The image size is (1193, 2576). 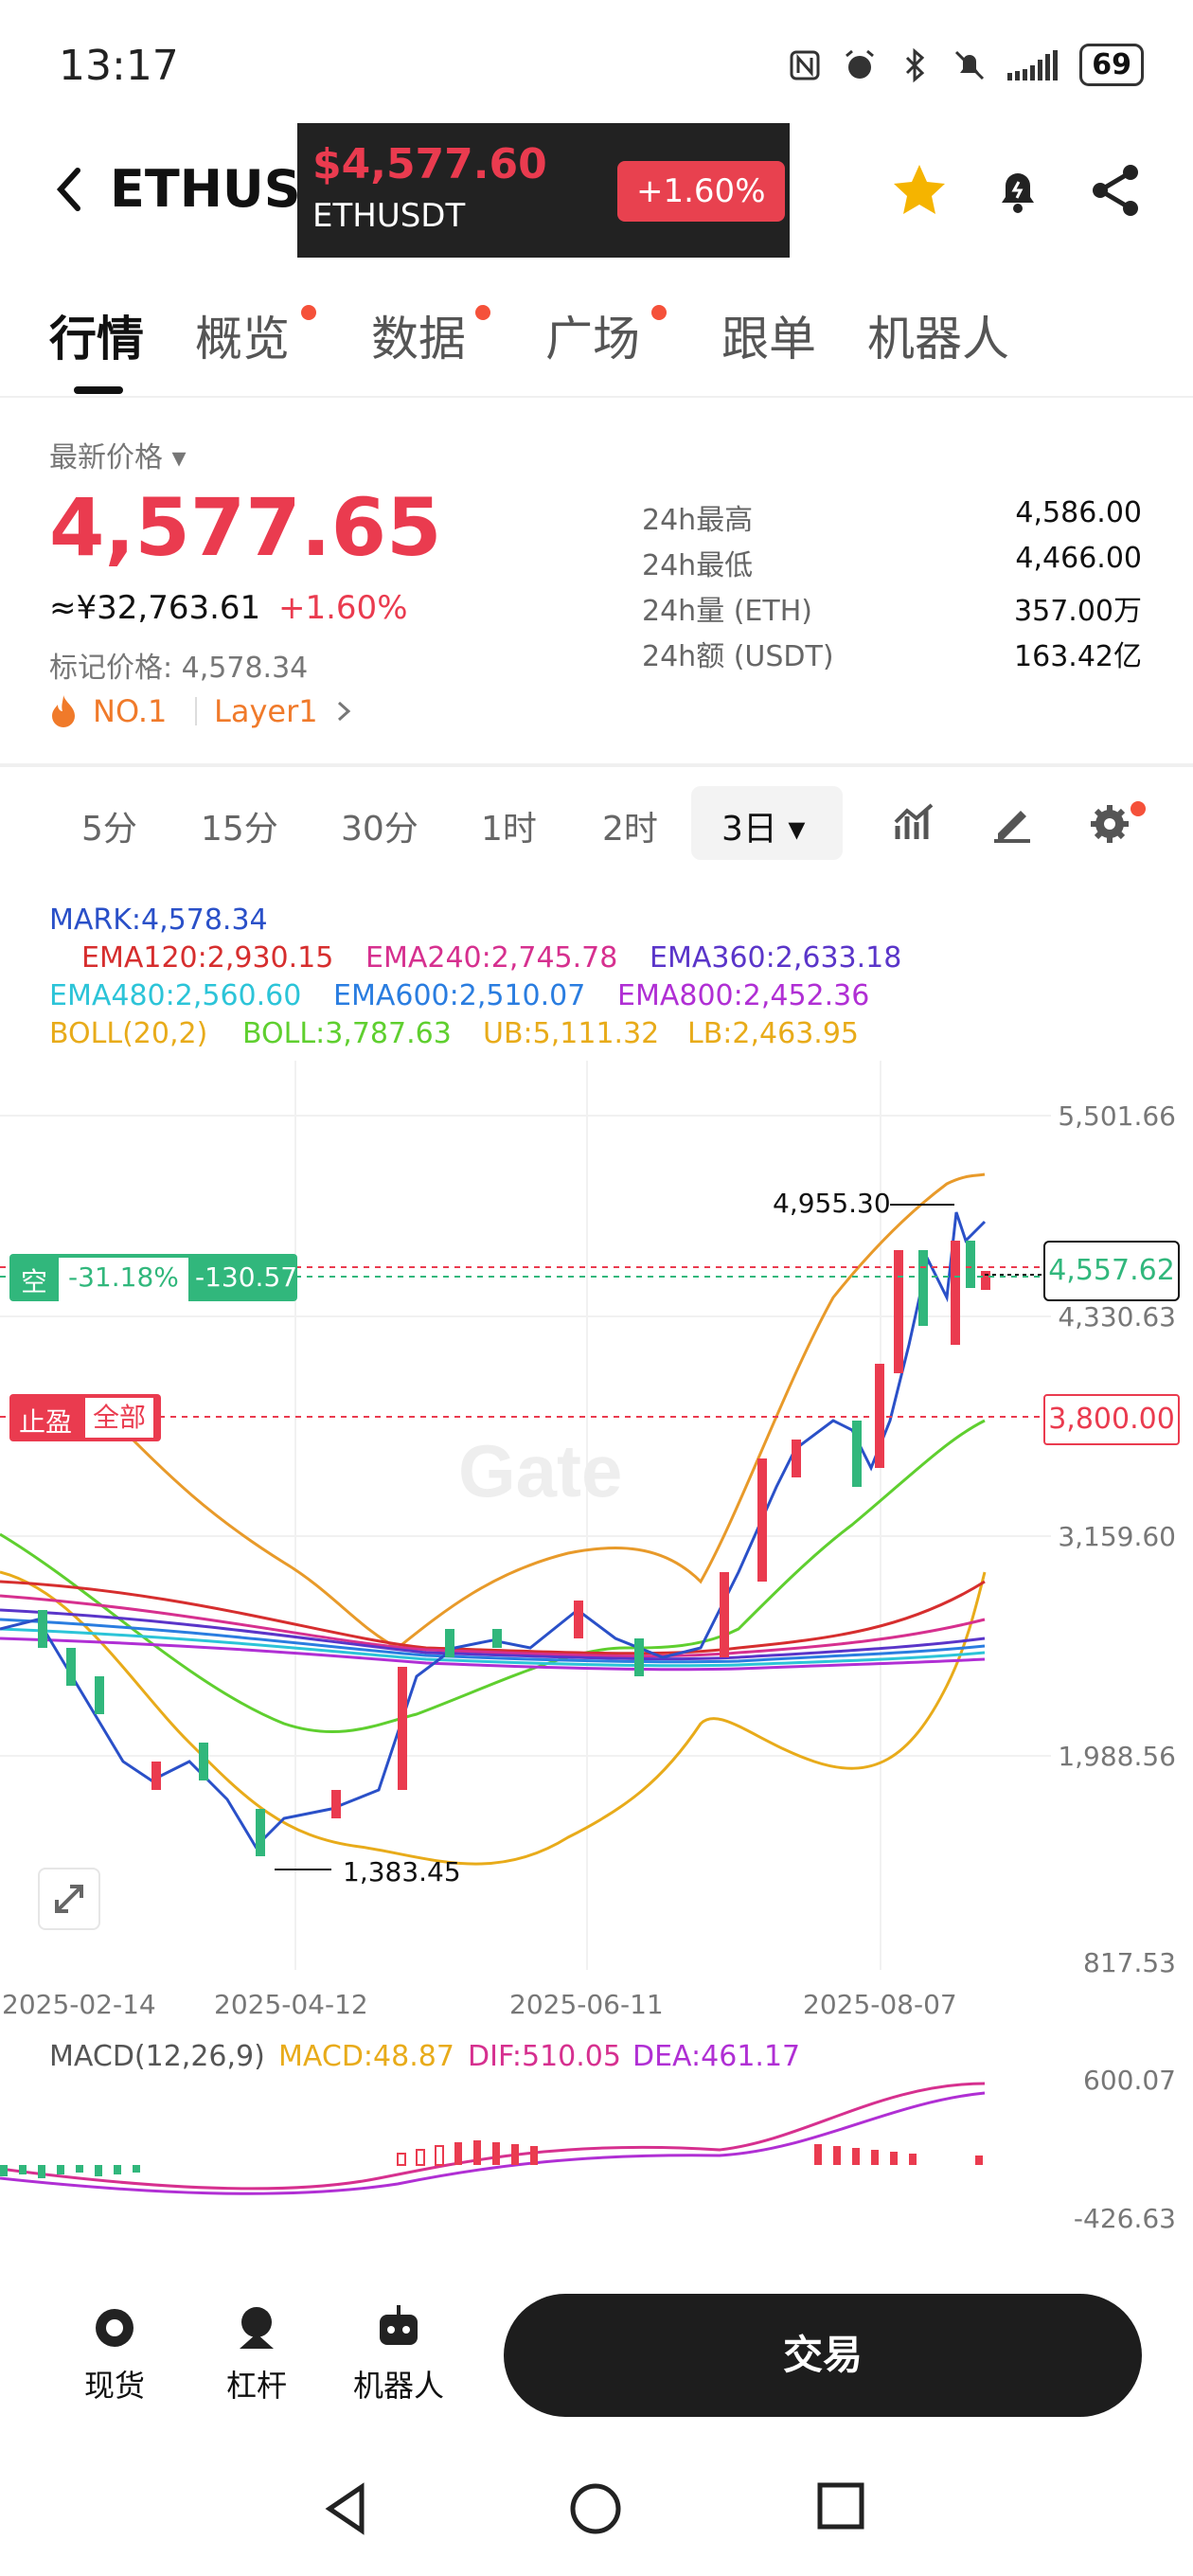 What do you see at coordinates (257, 2328) in the screenshot?
I see `margin-icon` at bounding box center [257, 2328].